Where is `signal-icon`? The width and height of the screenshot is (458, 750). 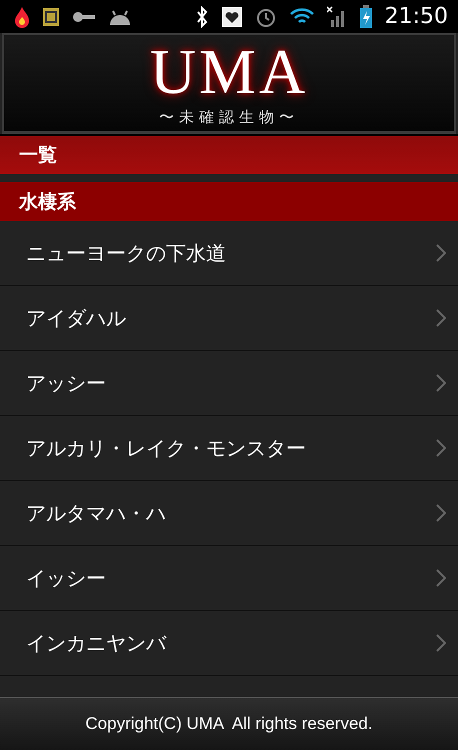
signal-icon is located at coordinates (336, 17).